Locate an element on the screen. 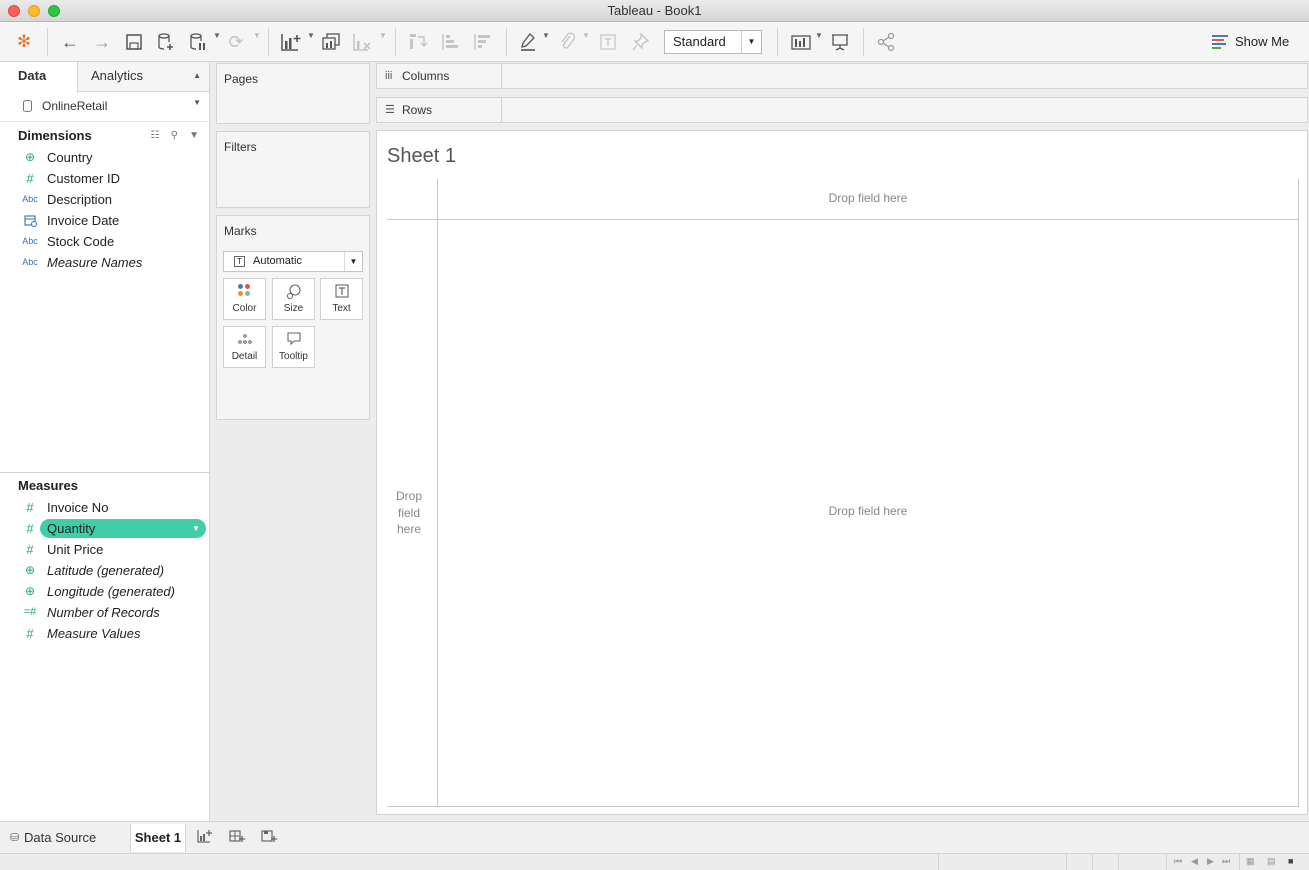 This screenshot has height=870, width=1309. drop-zone-rows: Drop field here is located at coordinates (409, 513).